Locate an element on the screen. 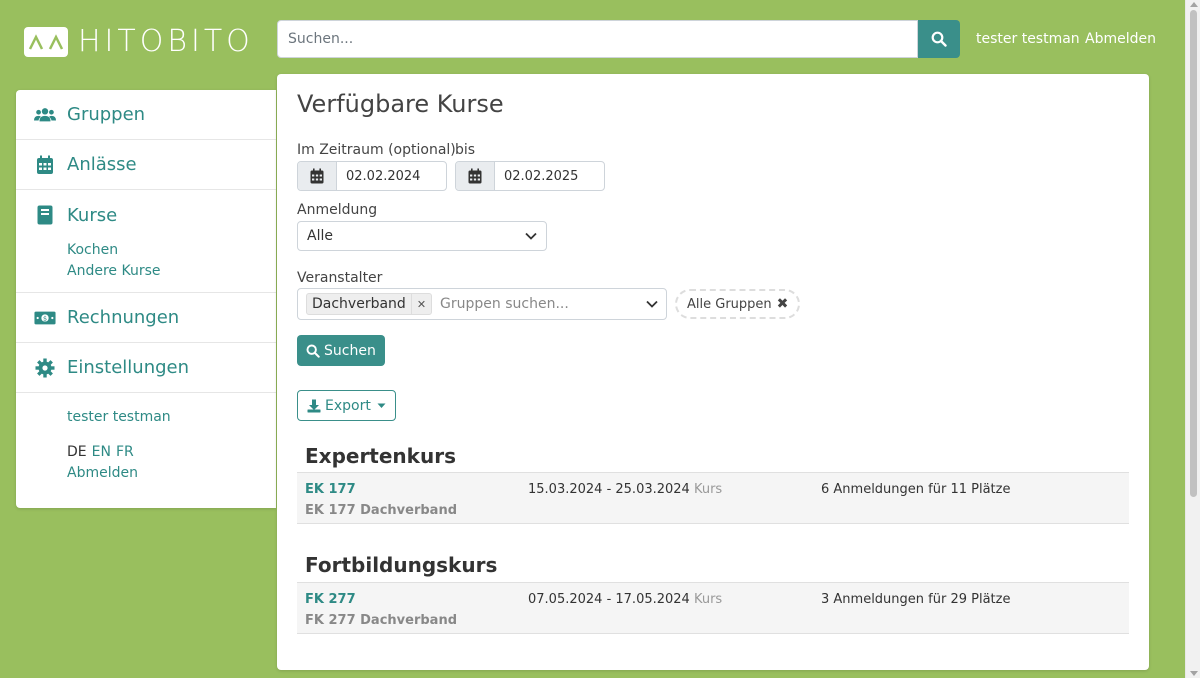 Image resolution: width=1200 pixels, height=678 pixels. search-button is located at coordinates (939, 39).